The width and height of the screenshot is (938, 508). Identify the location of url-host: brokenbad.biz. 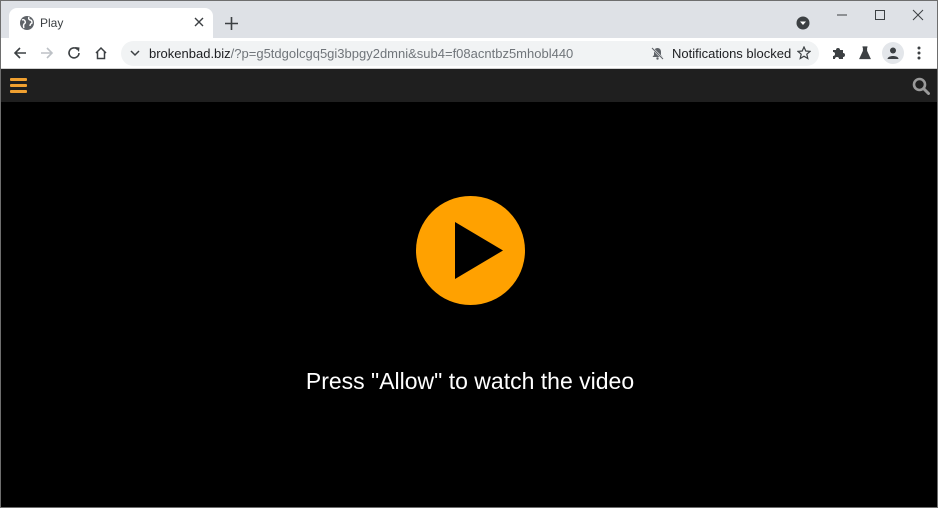
(190, 53).